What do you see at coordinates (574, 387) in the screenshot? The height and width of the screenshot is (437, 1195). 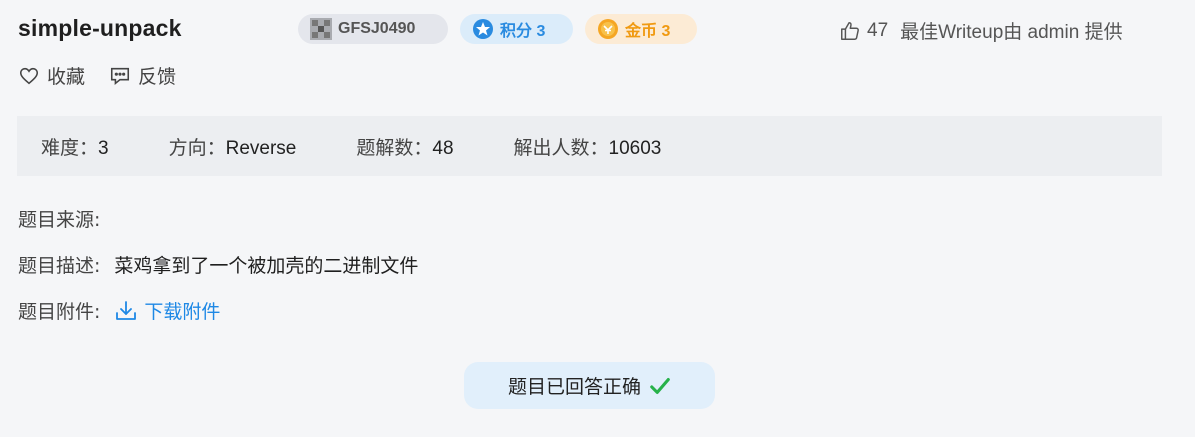 I see `solved-text: 题目已回答正确` at bounding box center [574, 387].